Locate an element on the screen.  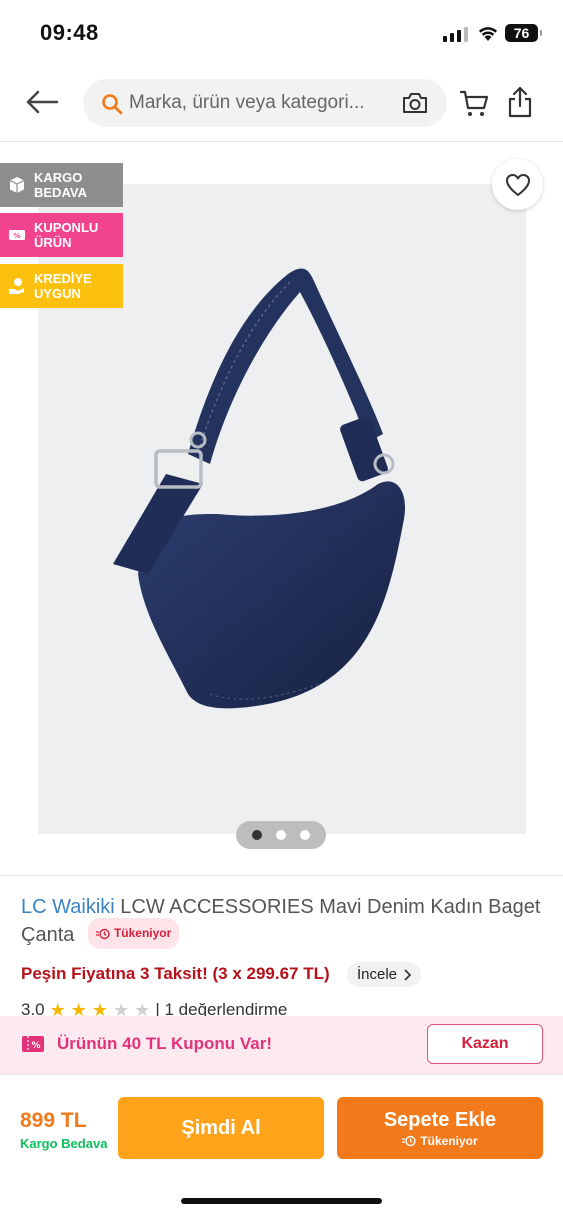
installment-text: Peşin Fiyatına 3 Taksit! (3 x 299.67 TL) is located at coordinates (175, 973).